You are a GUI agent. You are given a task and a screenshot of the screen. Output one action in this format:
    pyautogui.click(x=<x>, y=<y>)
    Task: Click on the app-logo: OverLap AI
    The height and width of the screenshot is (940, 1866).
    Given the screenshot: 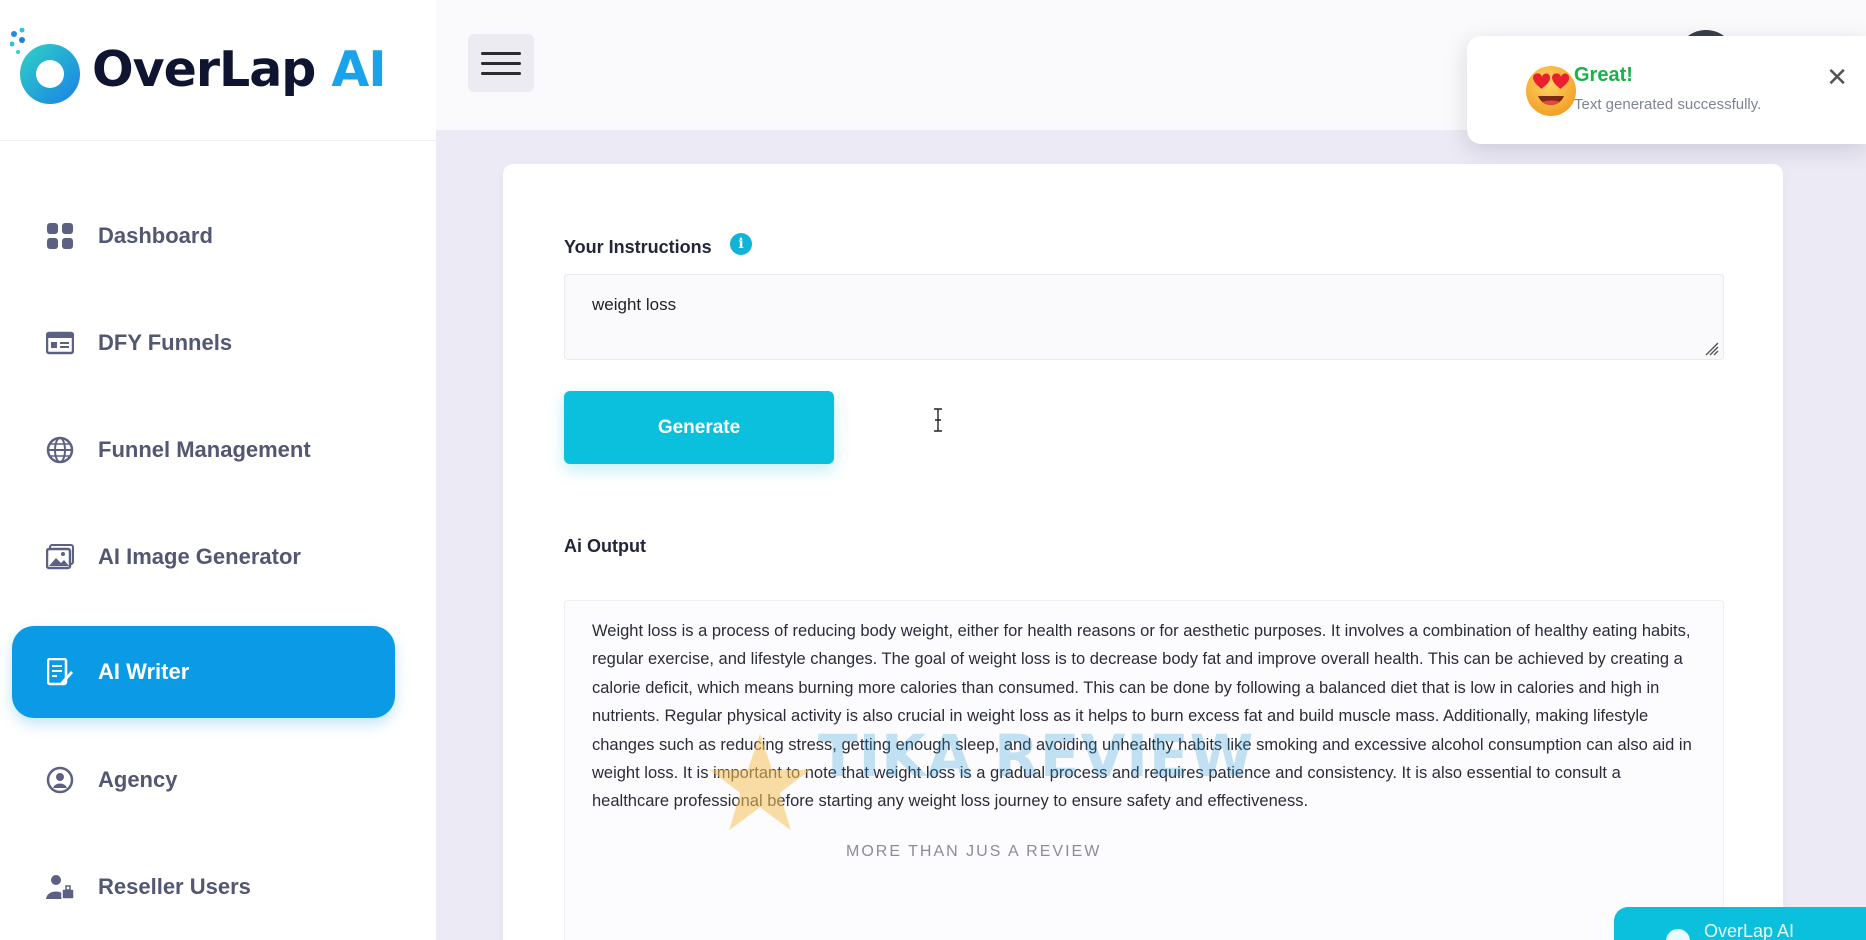 What is the action you would take?
    pyautogui.click(x=198, y=68)
    